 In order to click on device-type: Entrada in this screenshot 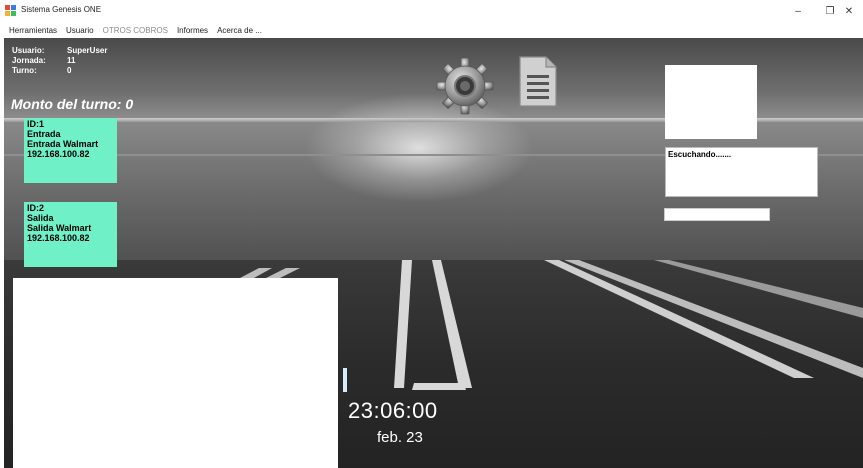, I will do `click(44, 134)`.